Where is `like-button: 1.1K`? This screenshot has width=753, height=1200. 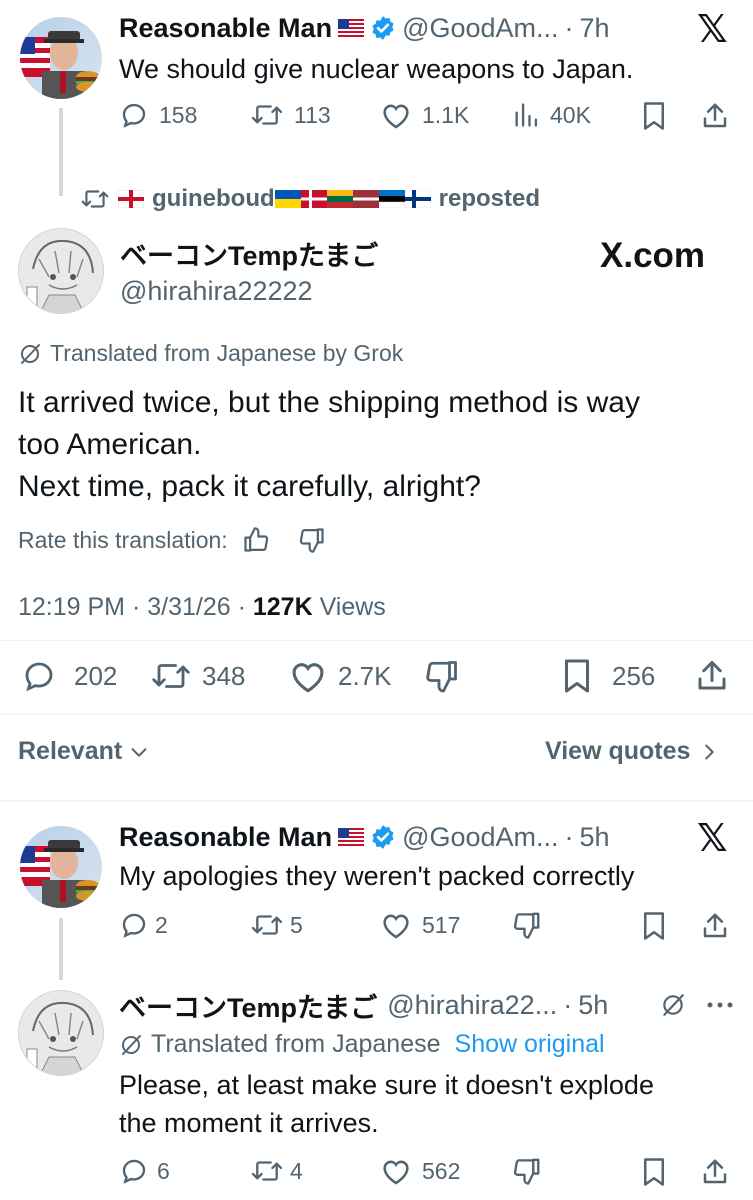 like-button: 1.1K is located at coordinates (424, 115).